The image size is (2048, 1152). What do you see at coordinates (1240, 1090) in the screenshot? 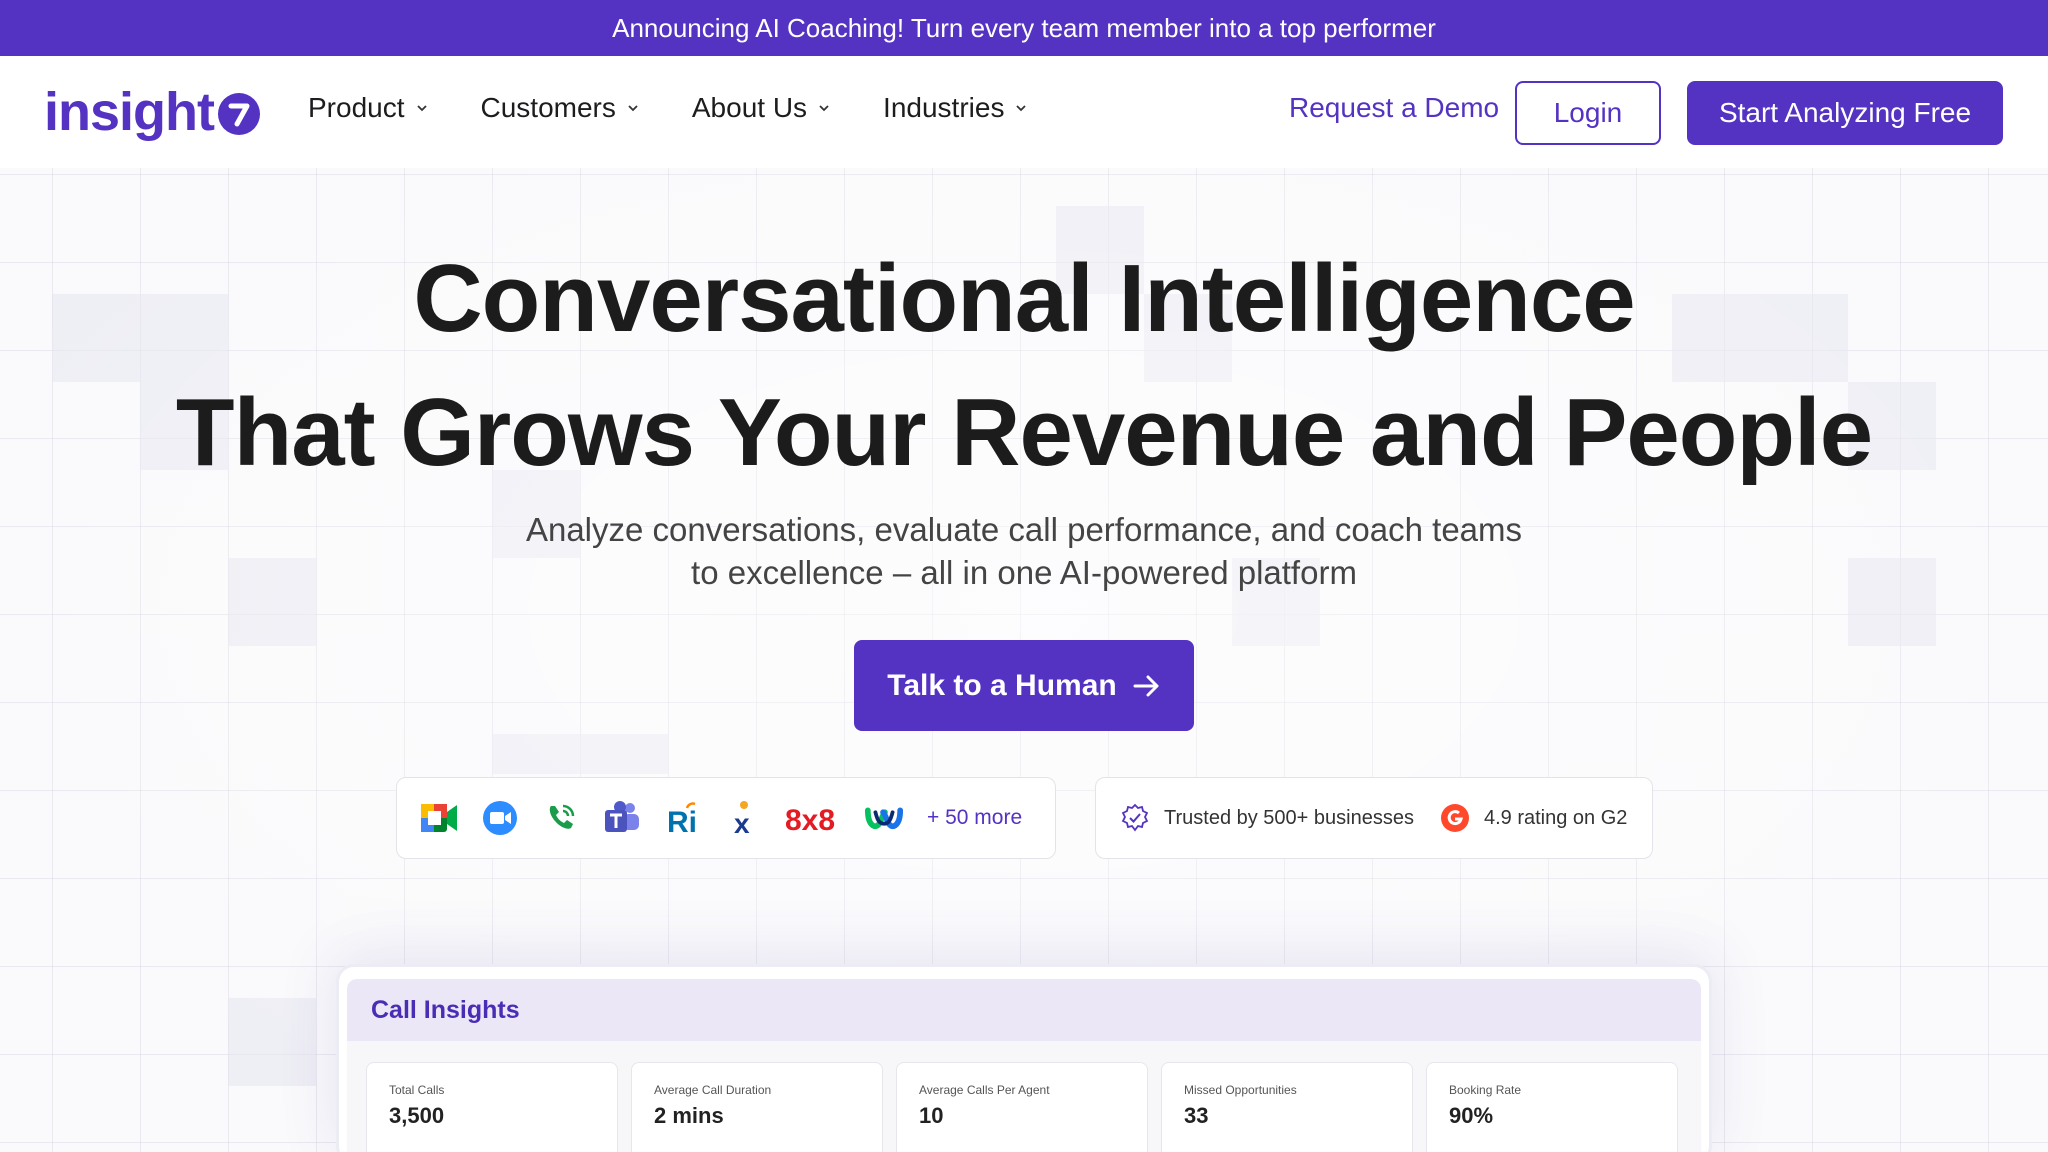
I see `stat-label: Missed Opportunities` at bounding box center [1240, 1090].